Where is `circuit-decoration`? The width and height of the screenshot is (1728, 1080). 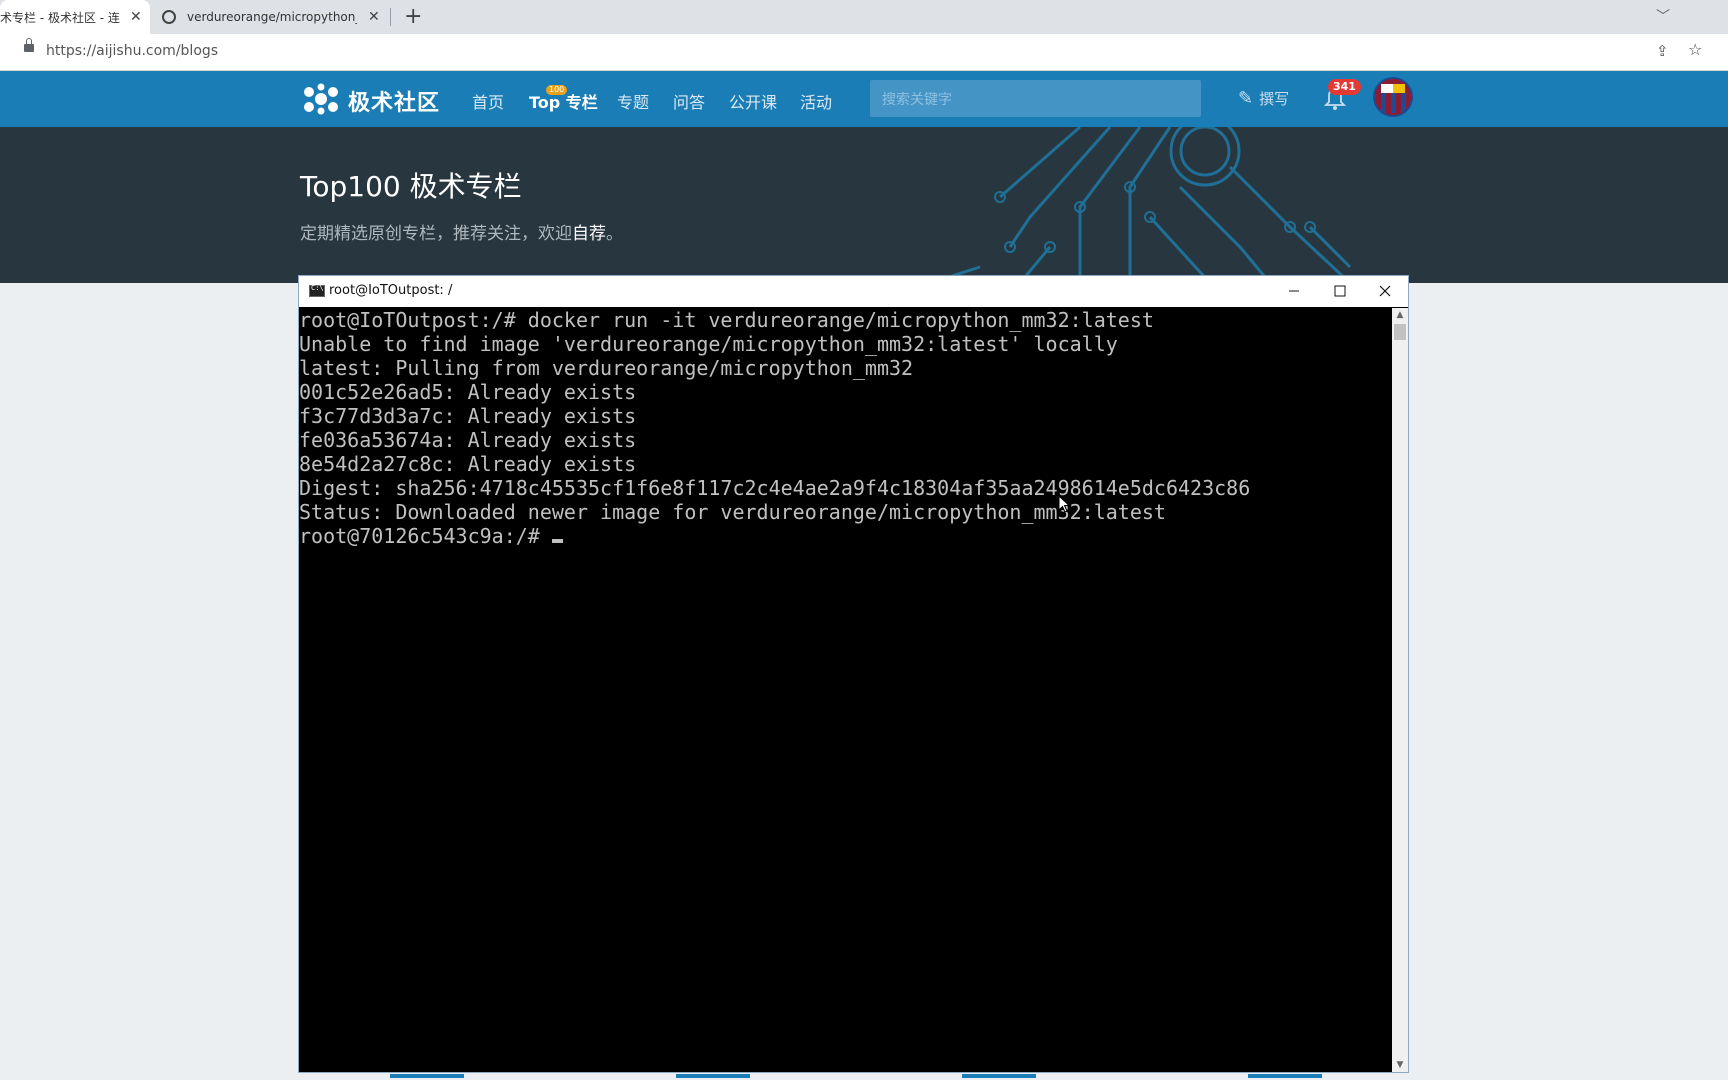 circuit-decoration is located at coordinates (1140, 205).